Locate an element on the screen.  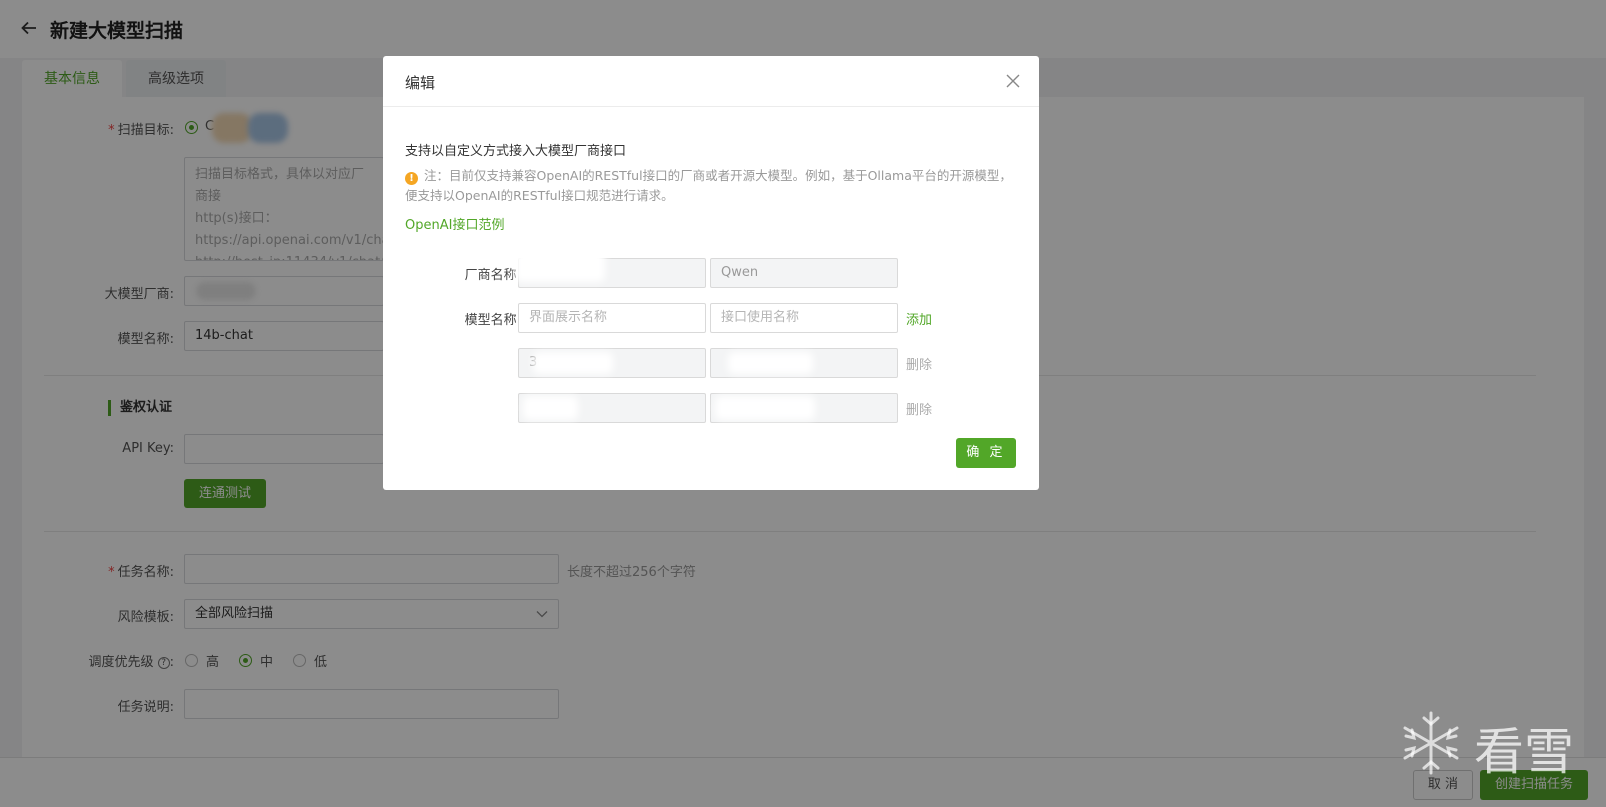
confirm-button: 确 定 is located at coordinates (986, 453).